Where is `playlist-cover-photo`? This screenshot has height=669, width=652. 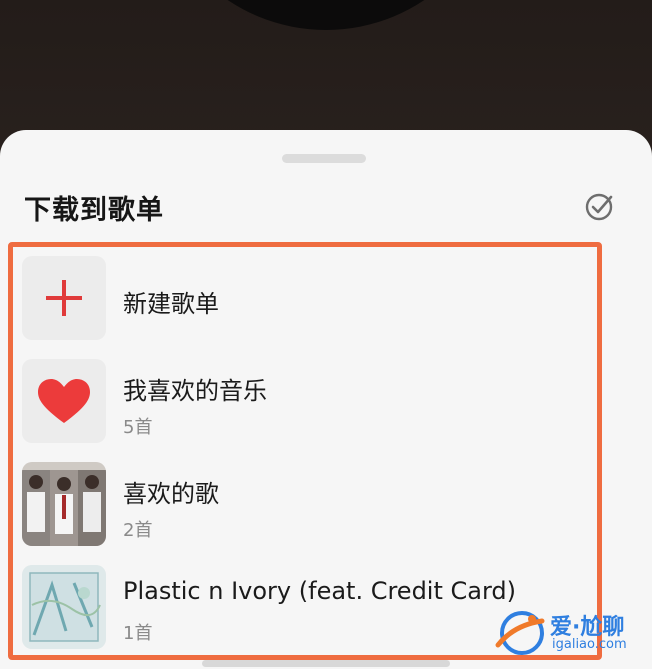
playlist-cover-photo is located at coordinates (64, 504).